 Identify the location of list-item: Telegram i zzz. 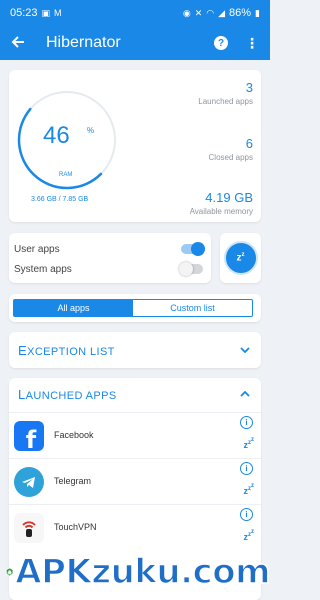
(135, 481).